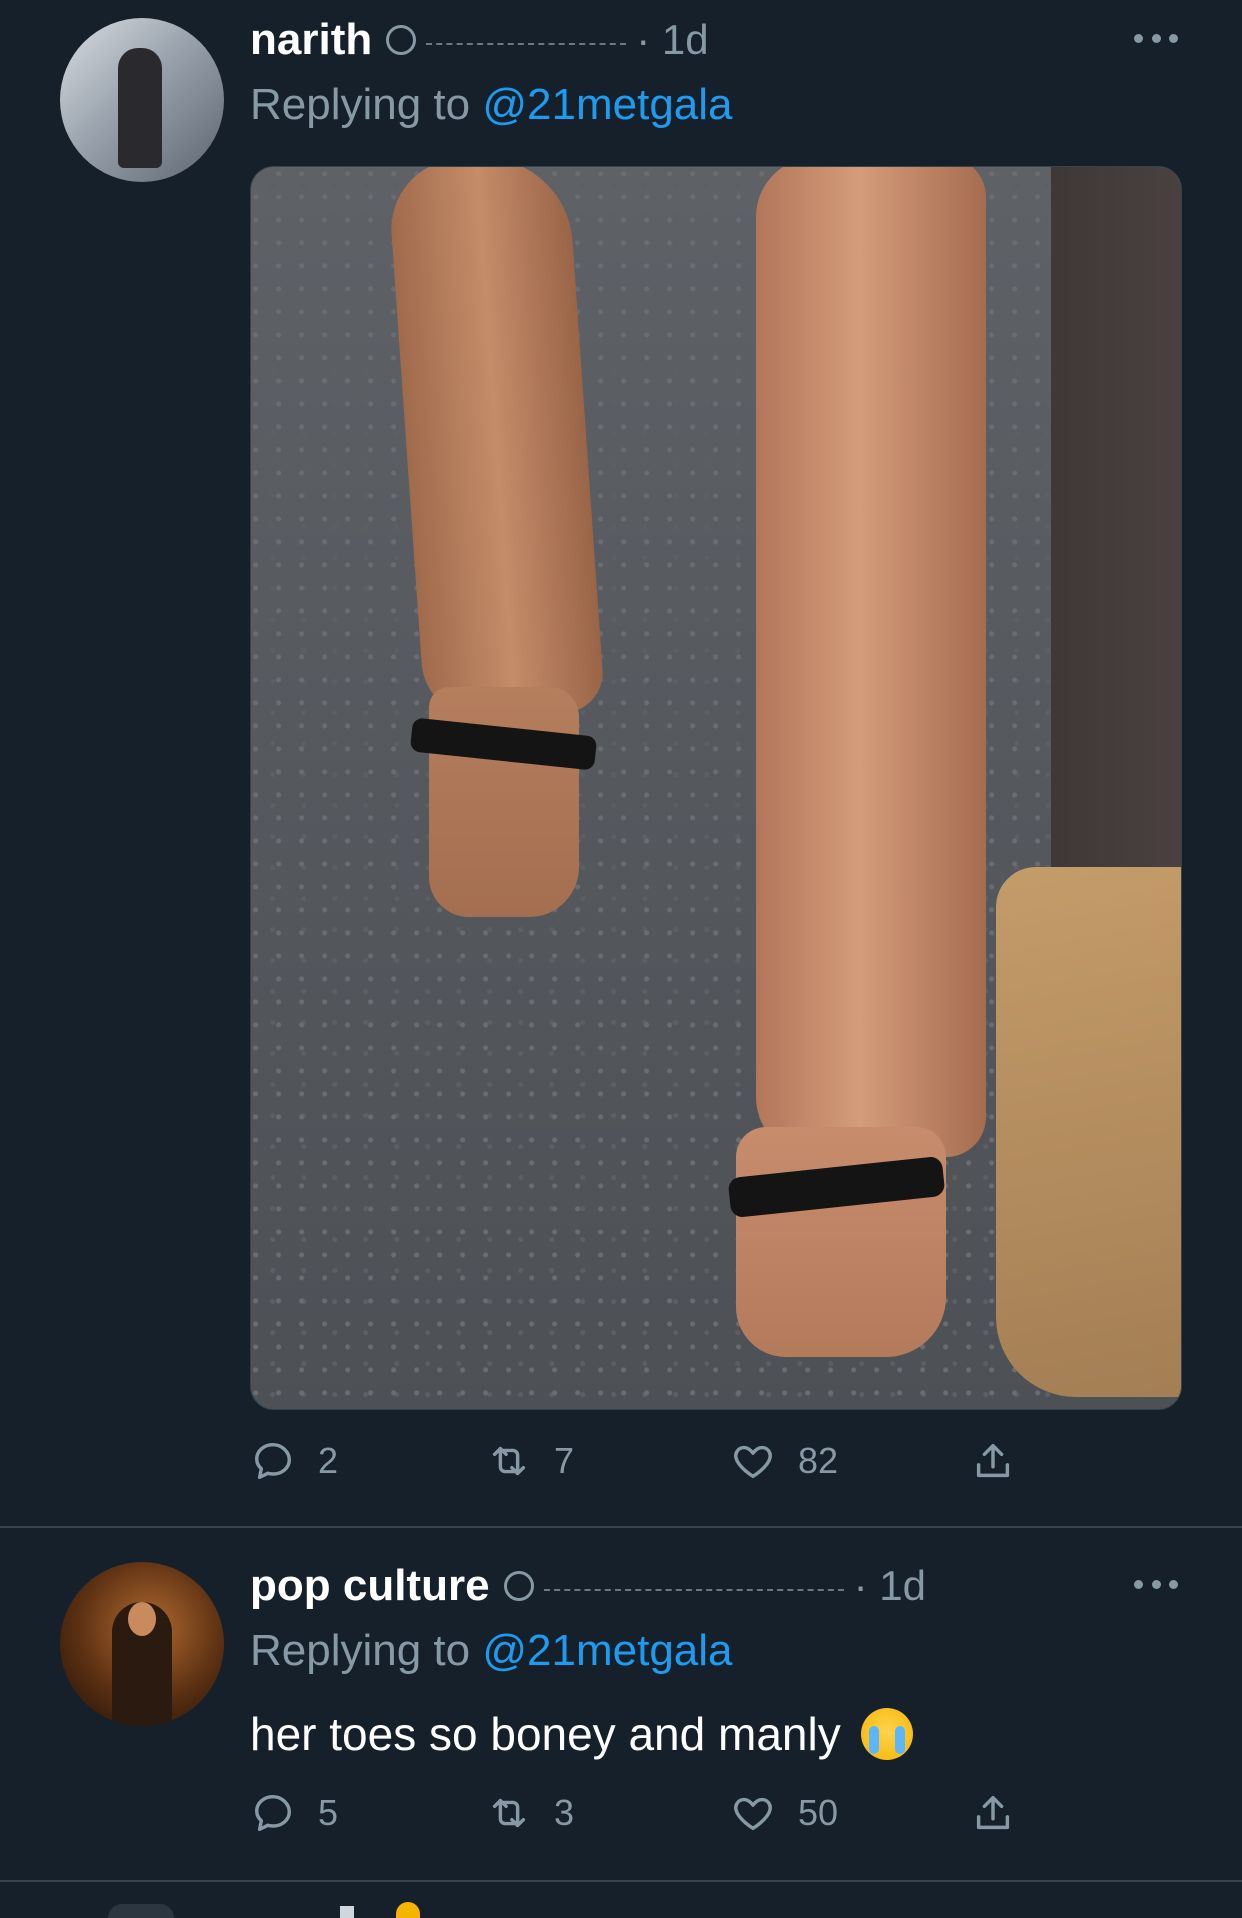  What do you see at coordinates (886, 1734) in the screenshot?
I see `loudly-crying-face-icon` at bounding box center [886, 1734].